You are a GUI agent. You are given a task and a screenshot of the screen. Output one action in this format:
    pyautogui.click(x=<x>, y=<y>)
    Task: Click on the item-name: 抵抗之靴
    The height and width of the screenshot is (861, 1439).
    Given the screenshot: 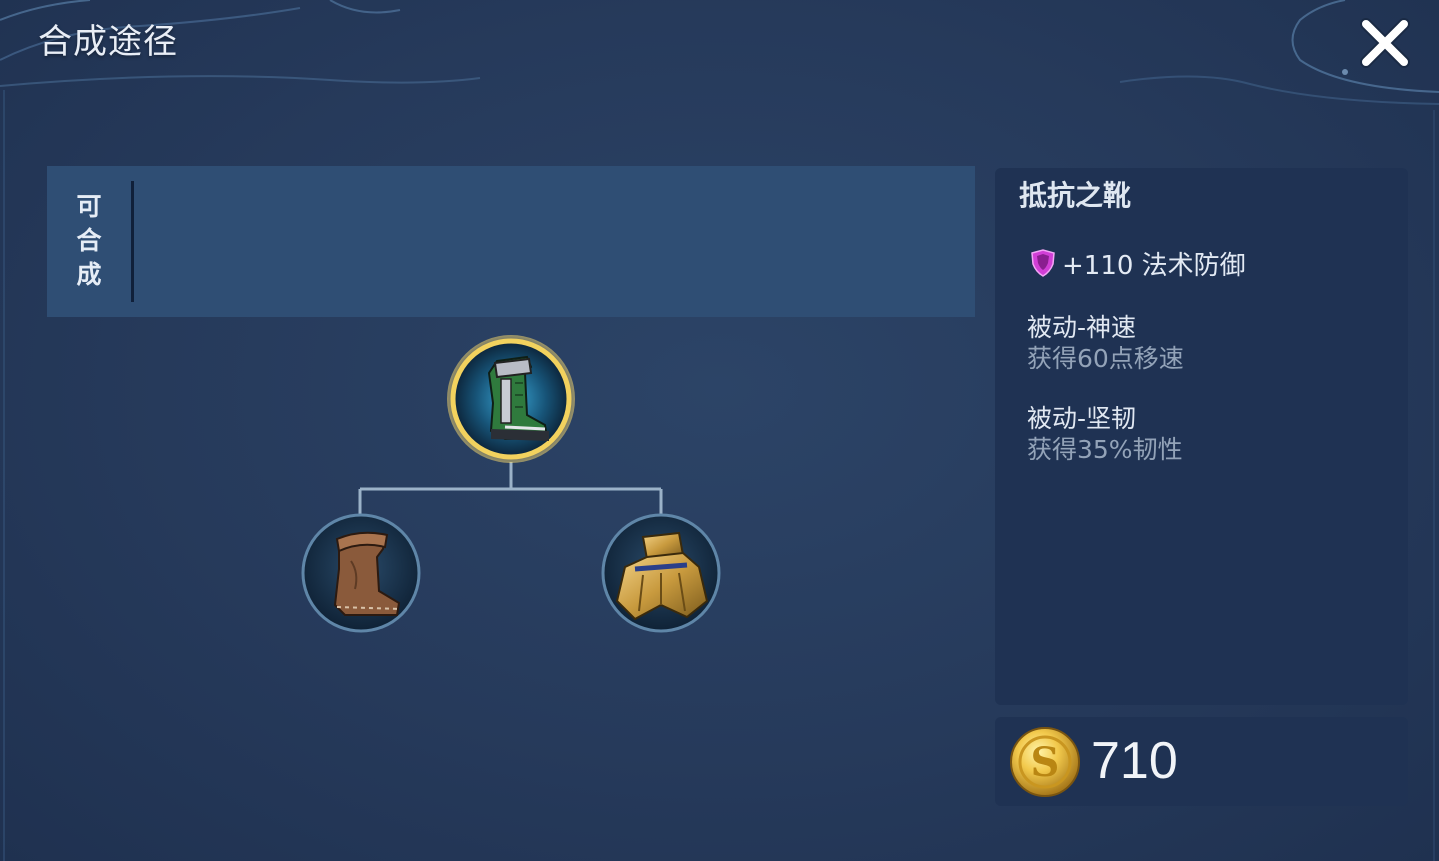 What is the action you would take?
    pyautogui.click(x=1075, y=195)
    